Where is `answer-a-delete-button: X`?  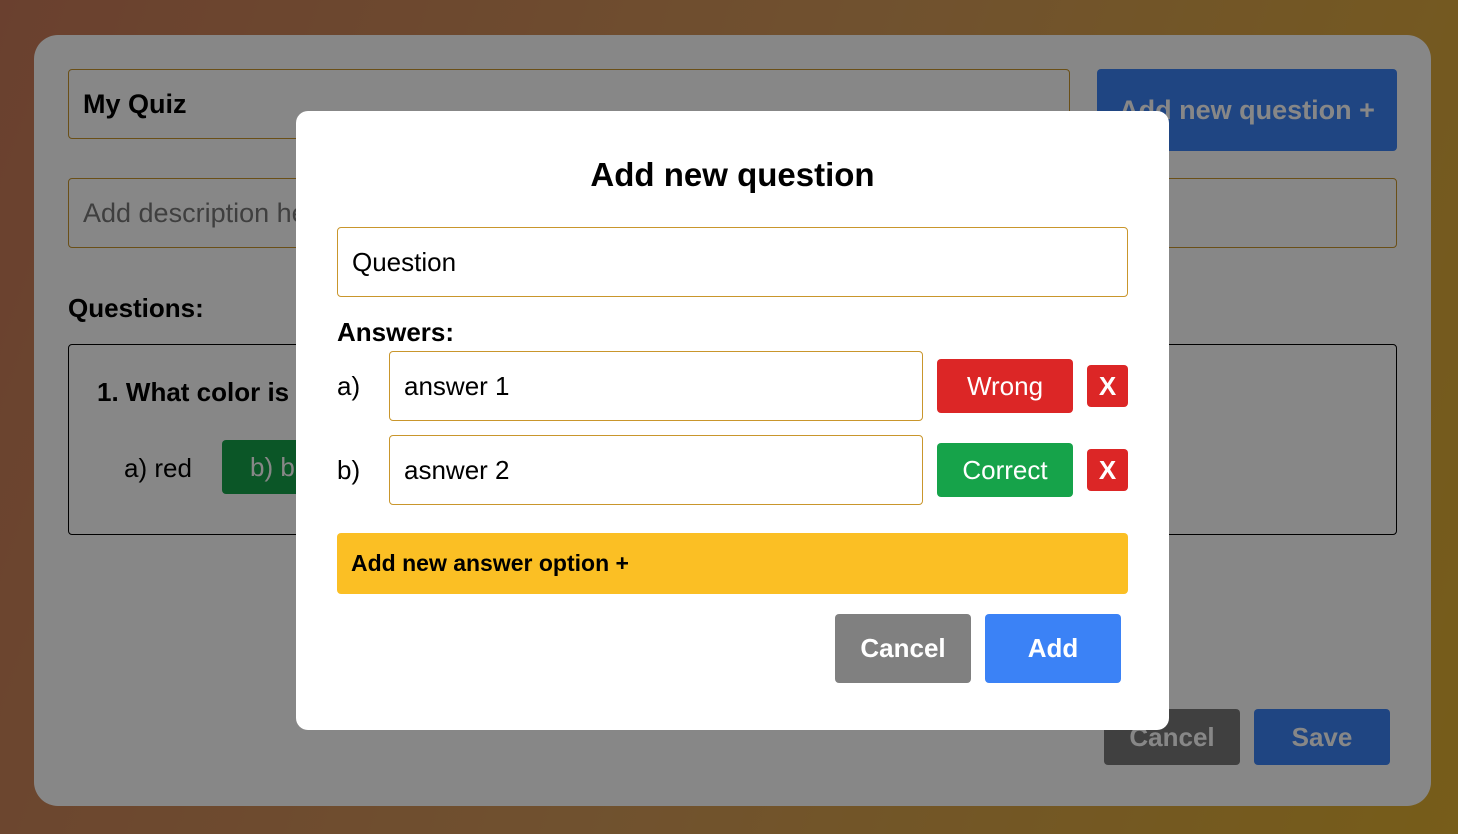
answer-a-delete-button: X is located at coordinates (1107, 386).